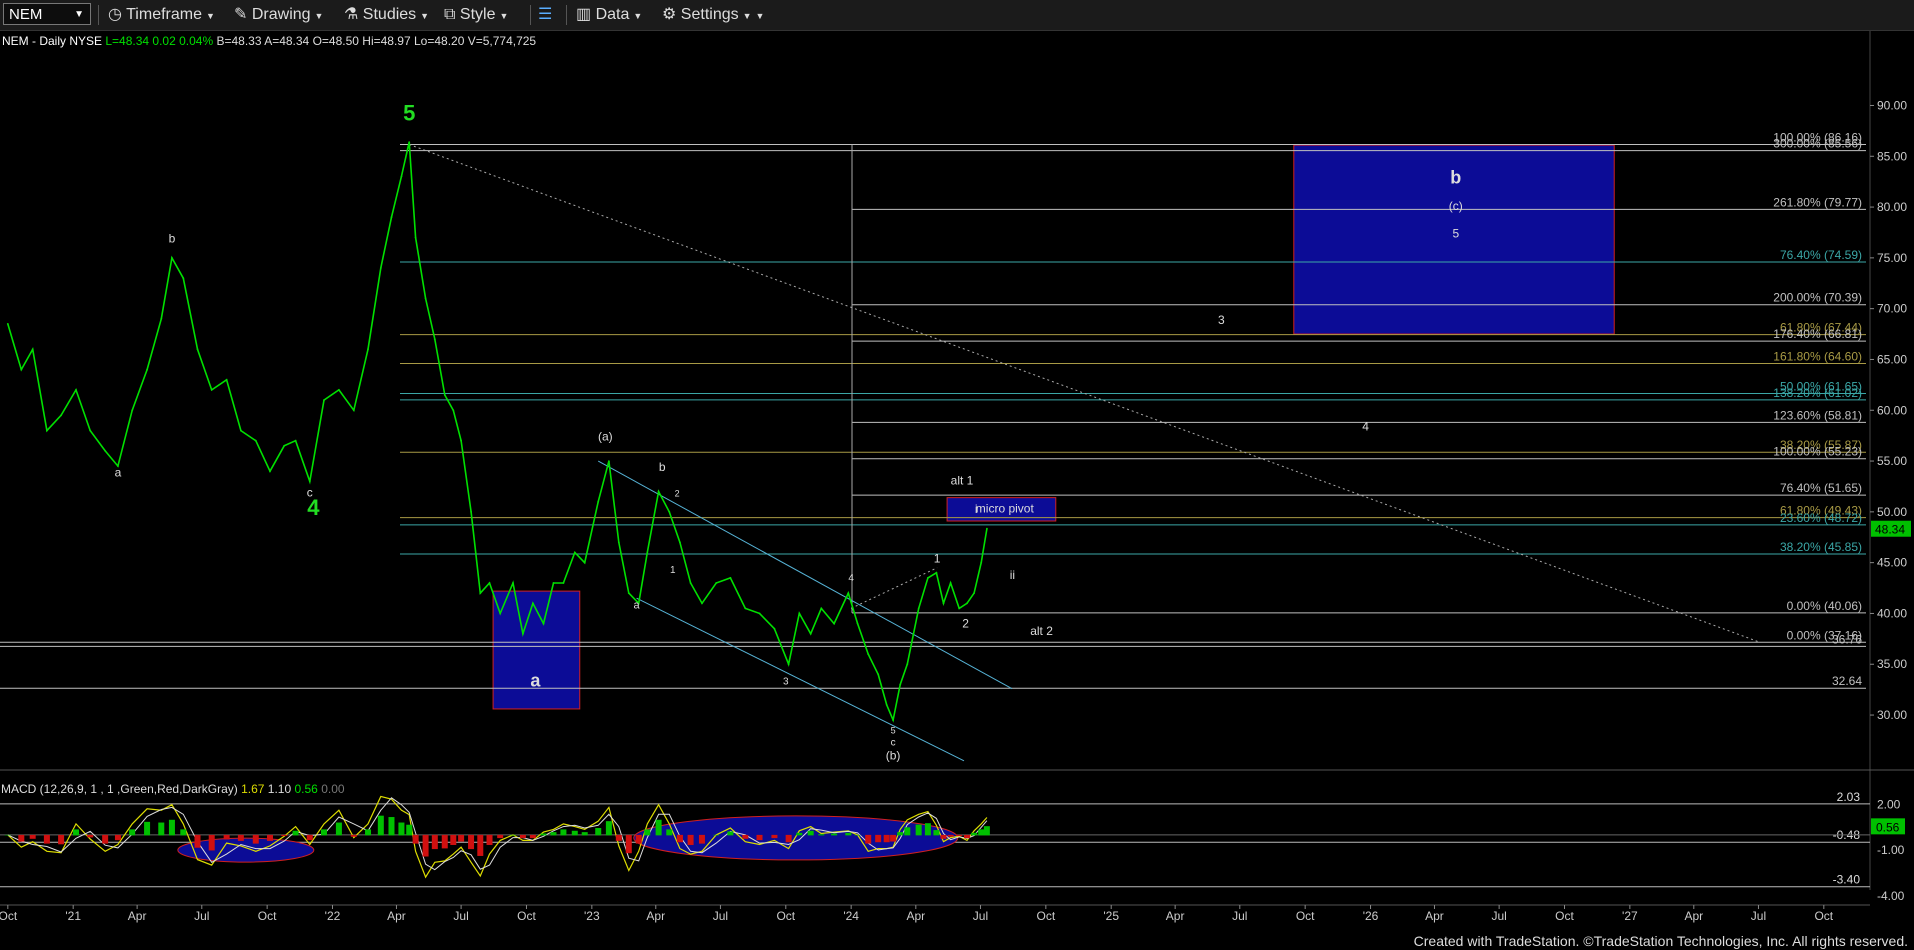  I want to click on drawing-button: ✎ Drawing ▼, so click(278, 15).